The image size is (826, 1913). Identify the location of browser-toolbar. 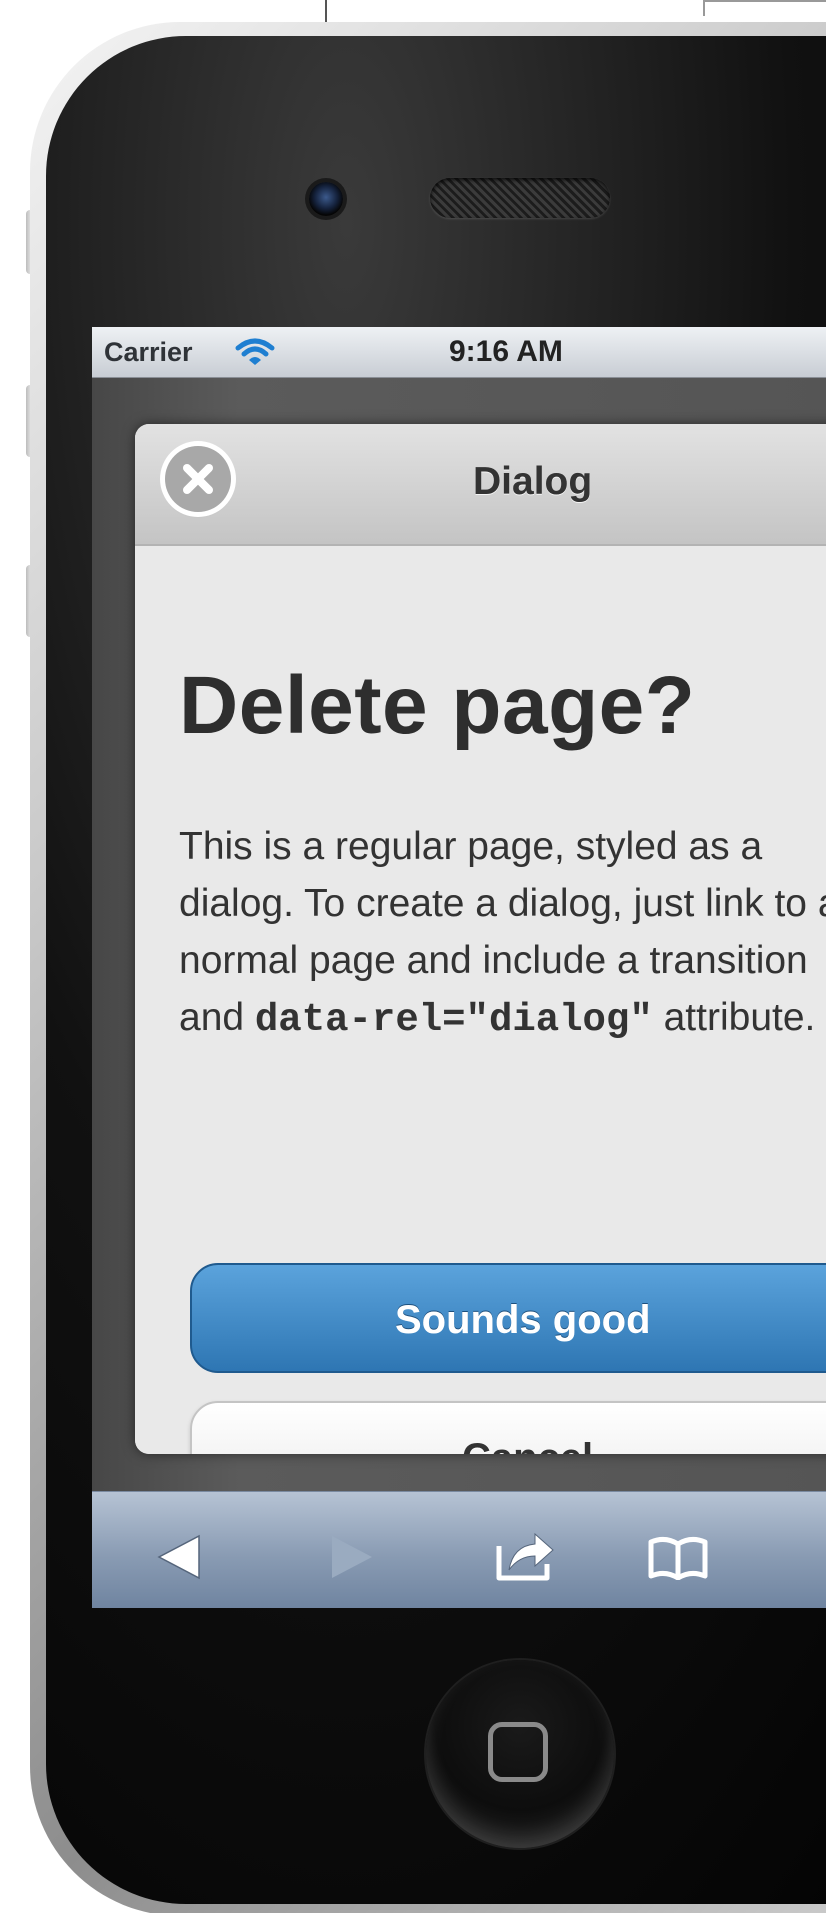
(459, 1549).